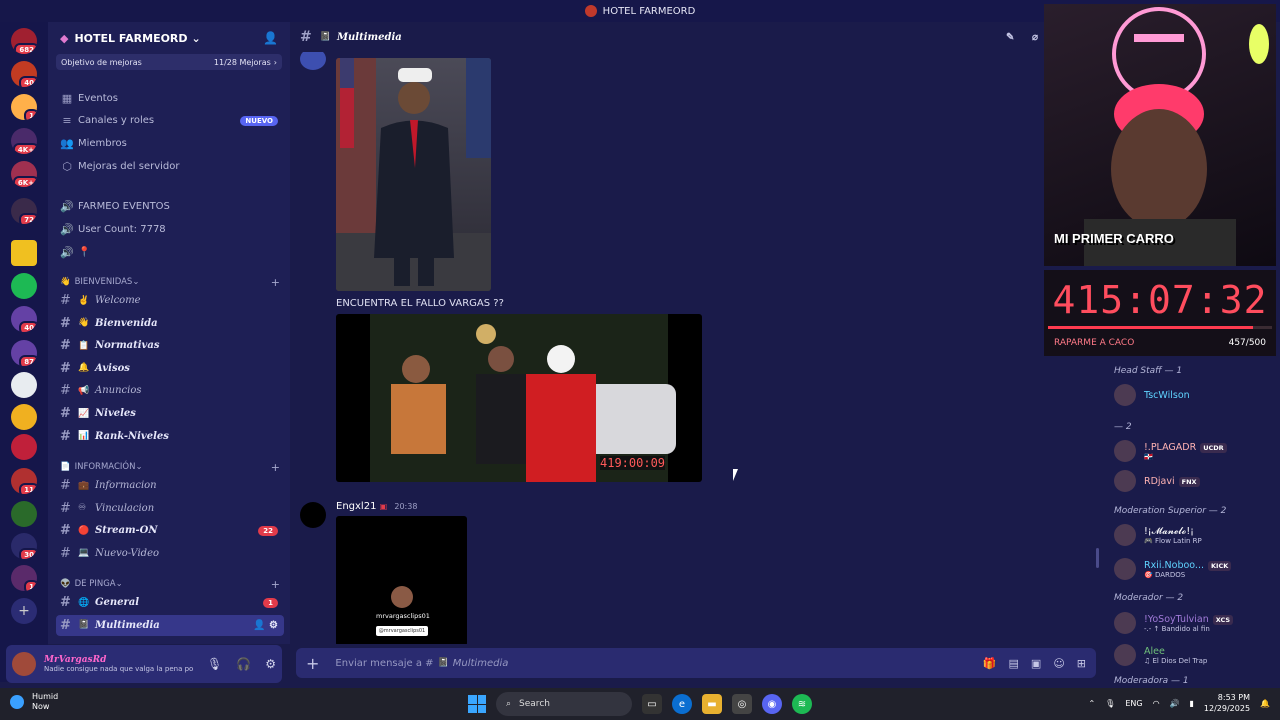  I want to click on server-header: ◆ HOTEL FARMEORD ⌄ 👤, so click(169, 38).